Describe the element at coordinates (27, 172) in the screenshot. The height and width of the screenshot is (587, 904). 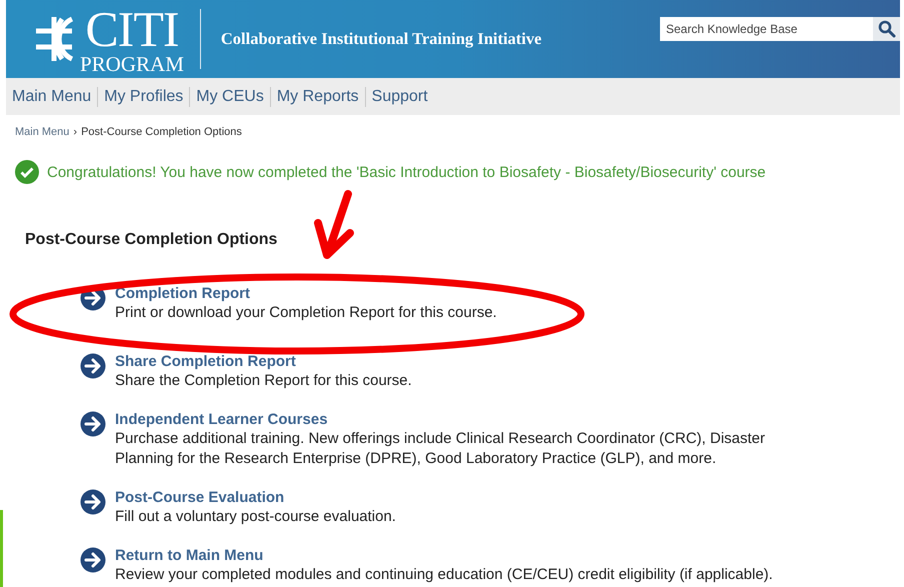
I see `check-circle-icon` at that location.